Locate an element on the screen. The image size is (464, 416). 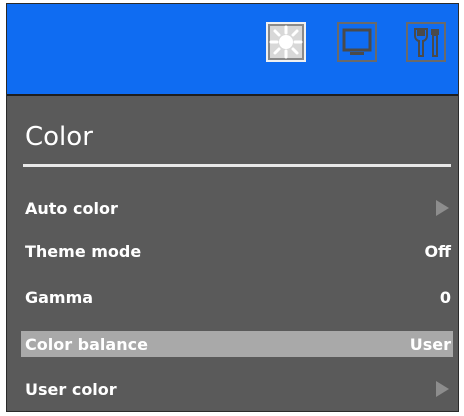
monitor-icon is located at coordinates (357, 41).